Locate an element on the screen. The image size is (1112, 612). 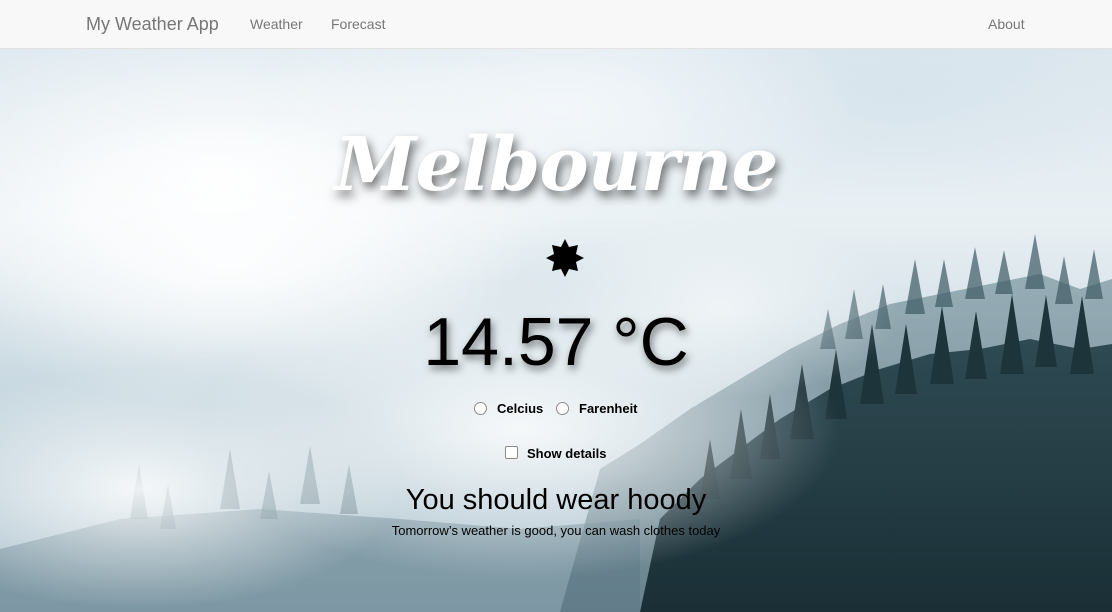
clothing-advice: You should wear hoody is located at coordinates (556, 500).